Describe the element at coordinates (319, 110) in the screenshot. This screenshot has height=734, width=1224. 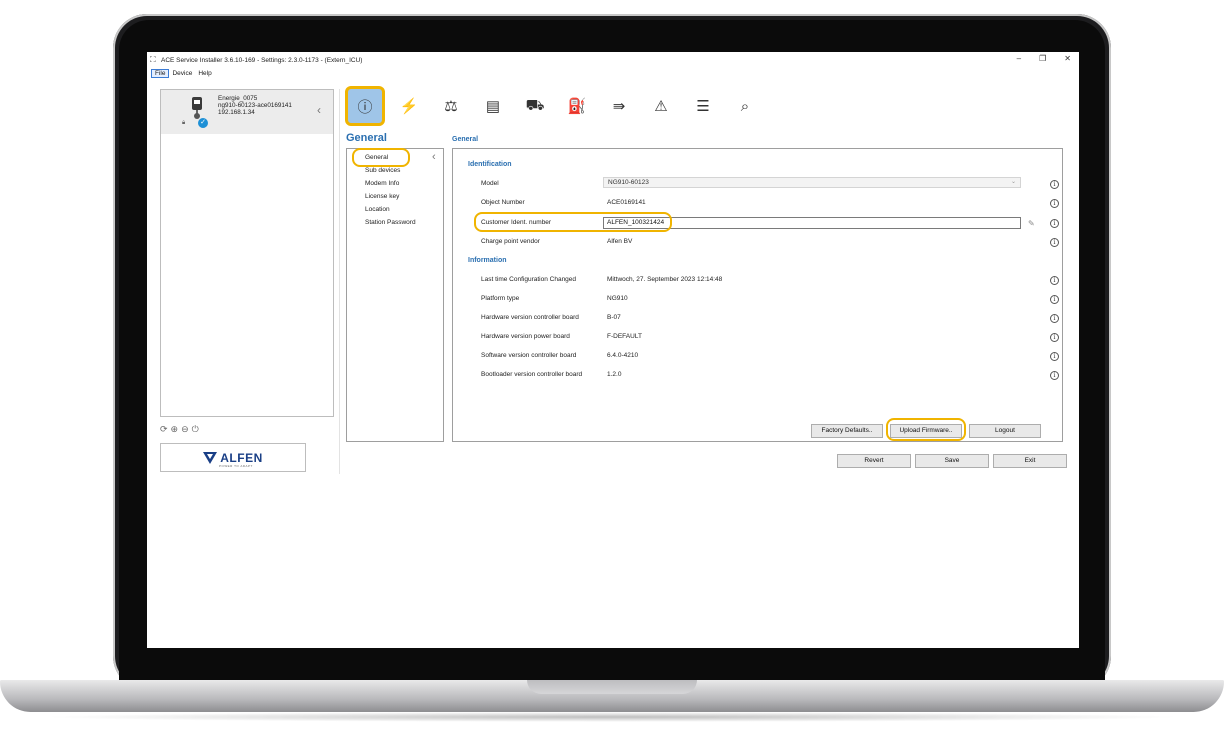
I see `collapse-device-panel-icon: ‹` at that location.